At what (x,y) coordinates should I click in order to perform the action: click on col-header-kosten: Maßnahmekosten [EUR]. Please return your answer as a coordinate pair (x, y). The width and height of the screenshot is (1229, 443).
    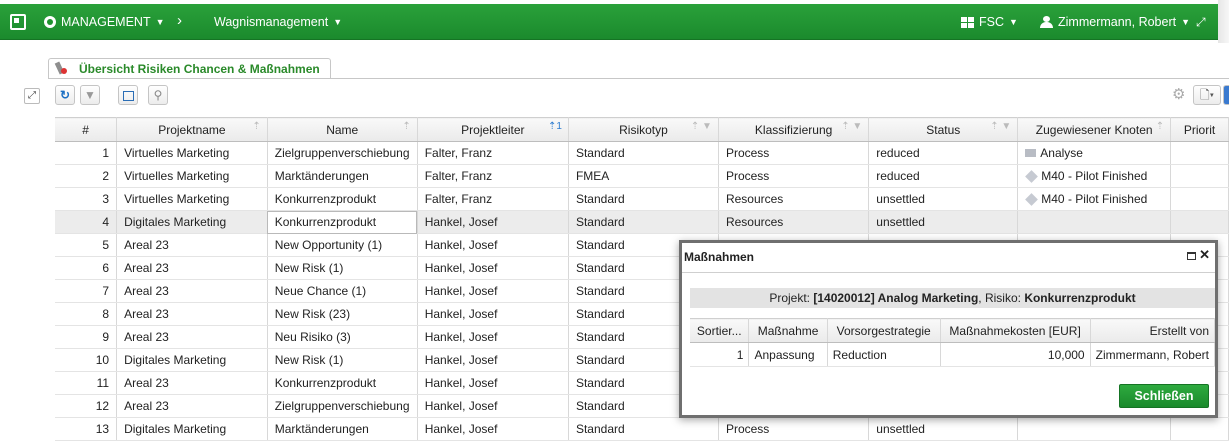
    Looking at the image, I should click on (1015, 330).